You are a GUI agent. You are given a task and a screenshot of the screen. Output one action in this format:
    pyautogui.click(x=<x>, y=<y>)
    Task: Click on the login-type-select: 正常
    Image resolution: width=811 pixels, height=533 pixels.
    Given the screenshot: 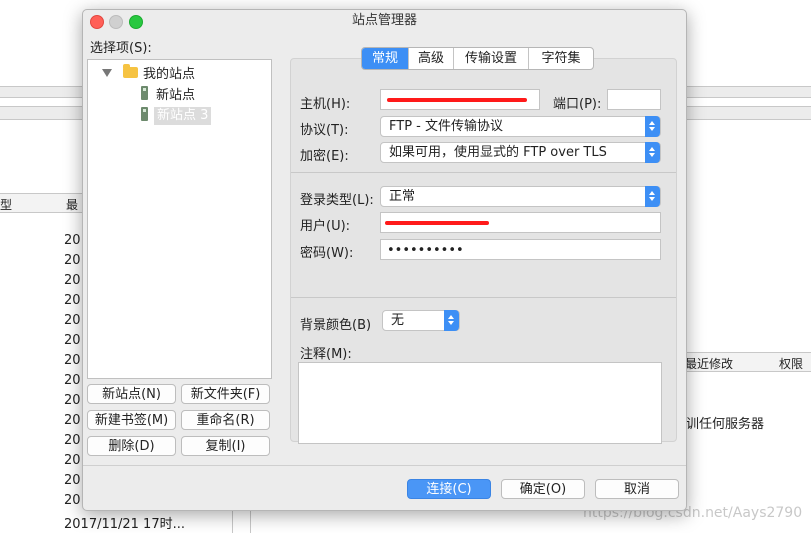 What is the action you would take?
    pyautogui.click(x=520, y=196)
    